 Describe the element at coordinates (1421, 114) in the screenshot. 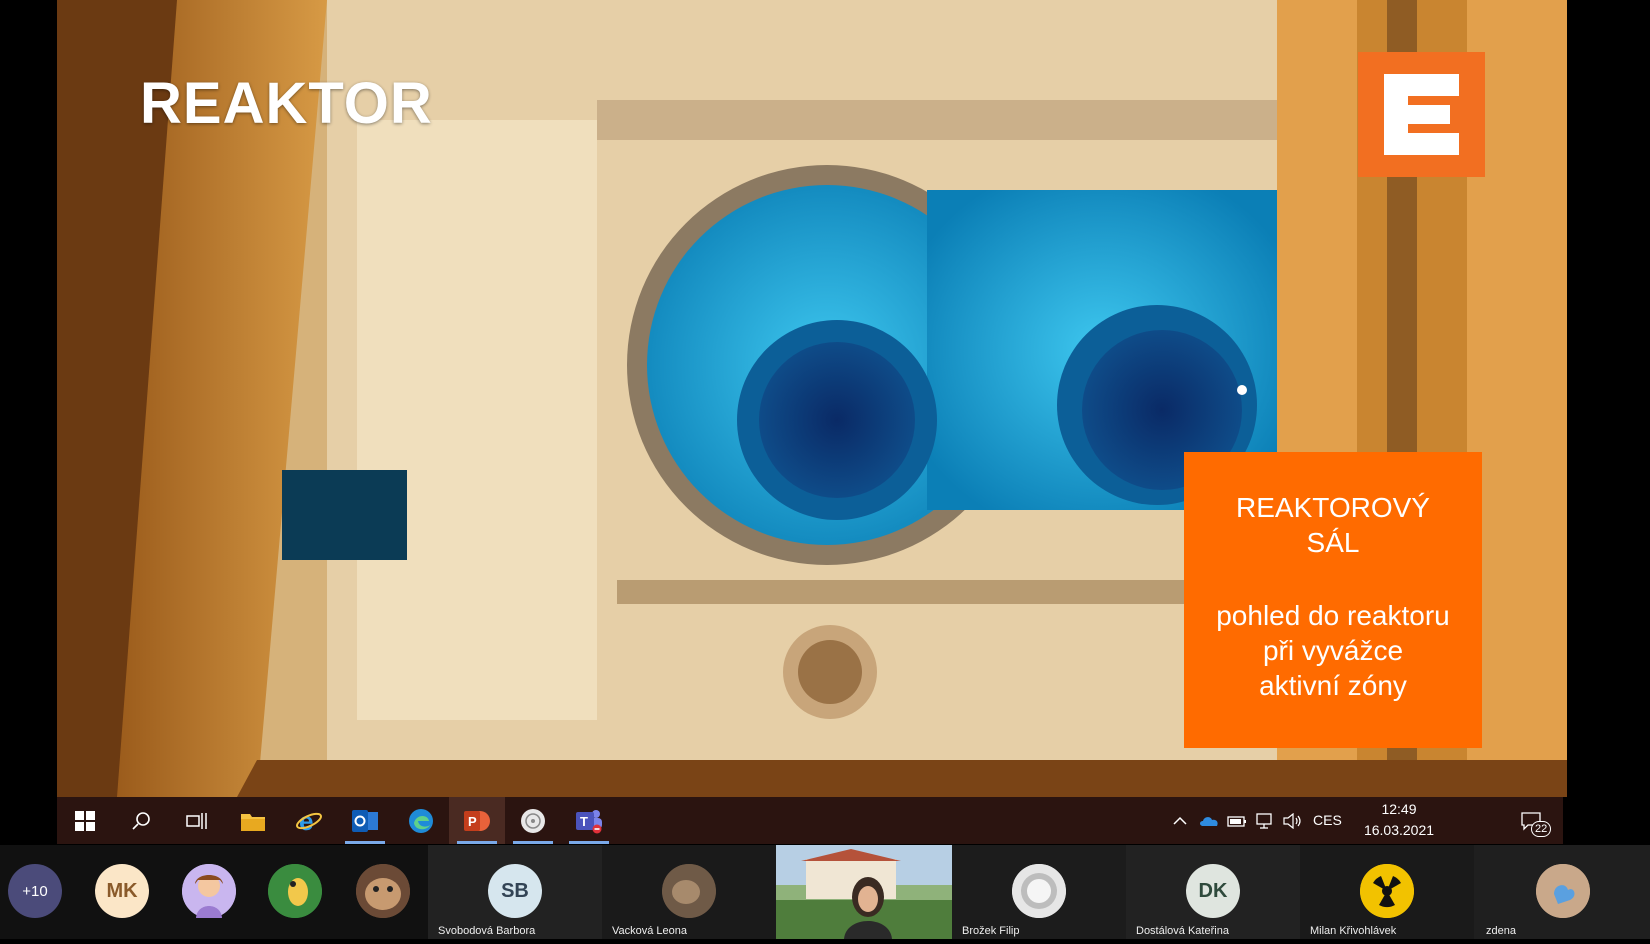

I see `cez-logo` at that location.